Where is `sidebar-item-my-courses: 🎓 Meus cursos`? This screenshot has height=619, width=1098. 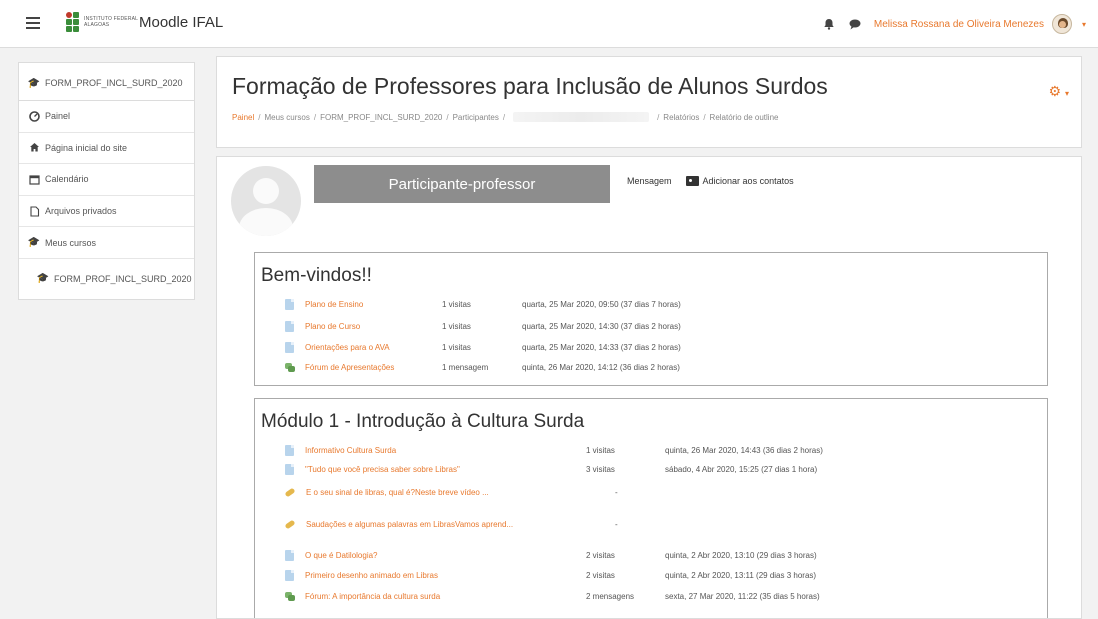 sidebar-item-my-courses: 🎓 Meus cursos is located at coordinates (106, 243).